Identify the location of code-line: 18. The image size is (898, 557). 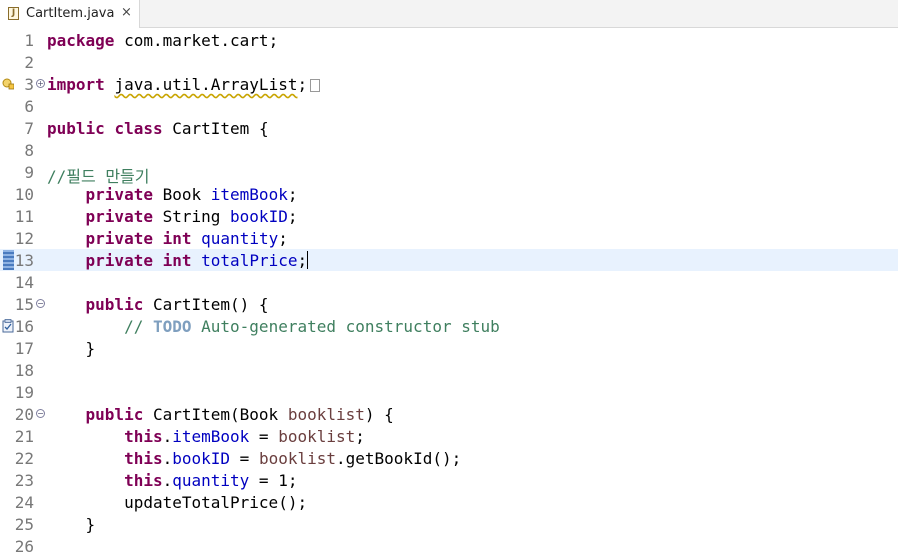
(449, 370).